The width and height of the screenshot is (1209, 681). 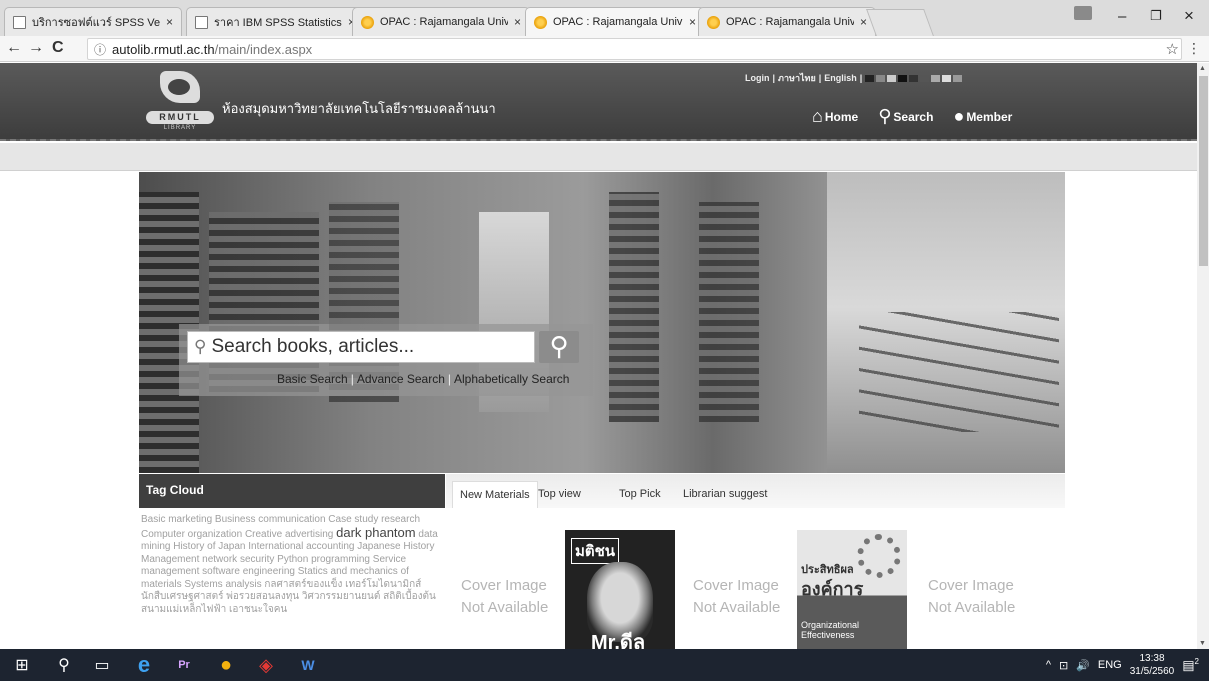 I want to click on start-icon: ⊞, so click(x=22, y=665).